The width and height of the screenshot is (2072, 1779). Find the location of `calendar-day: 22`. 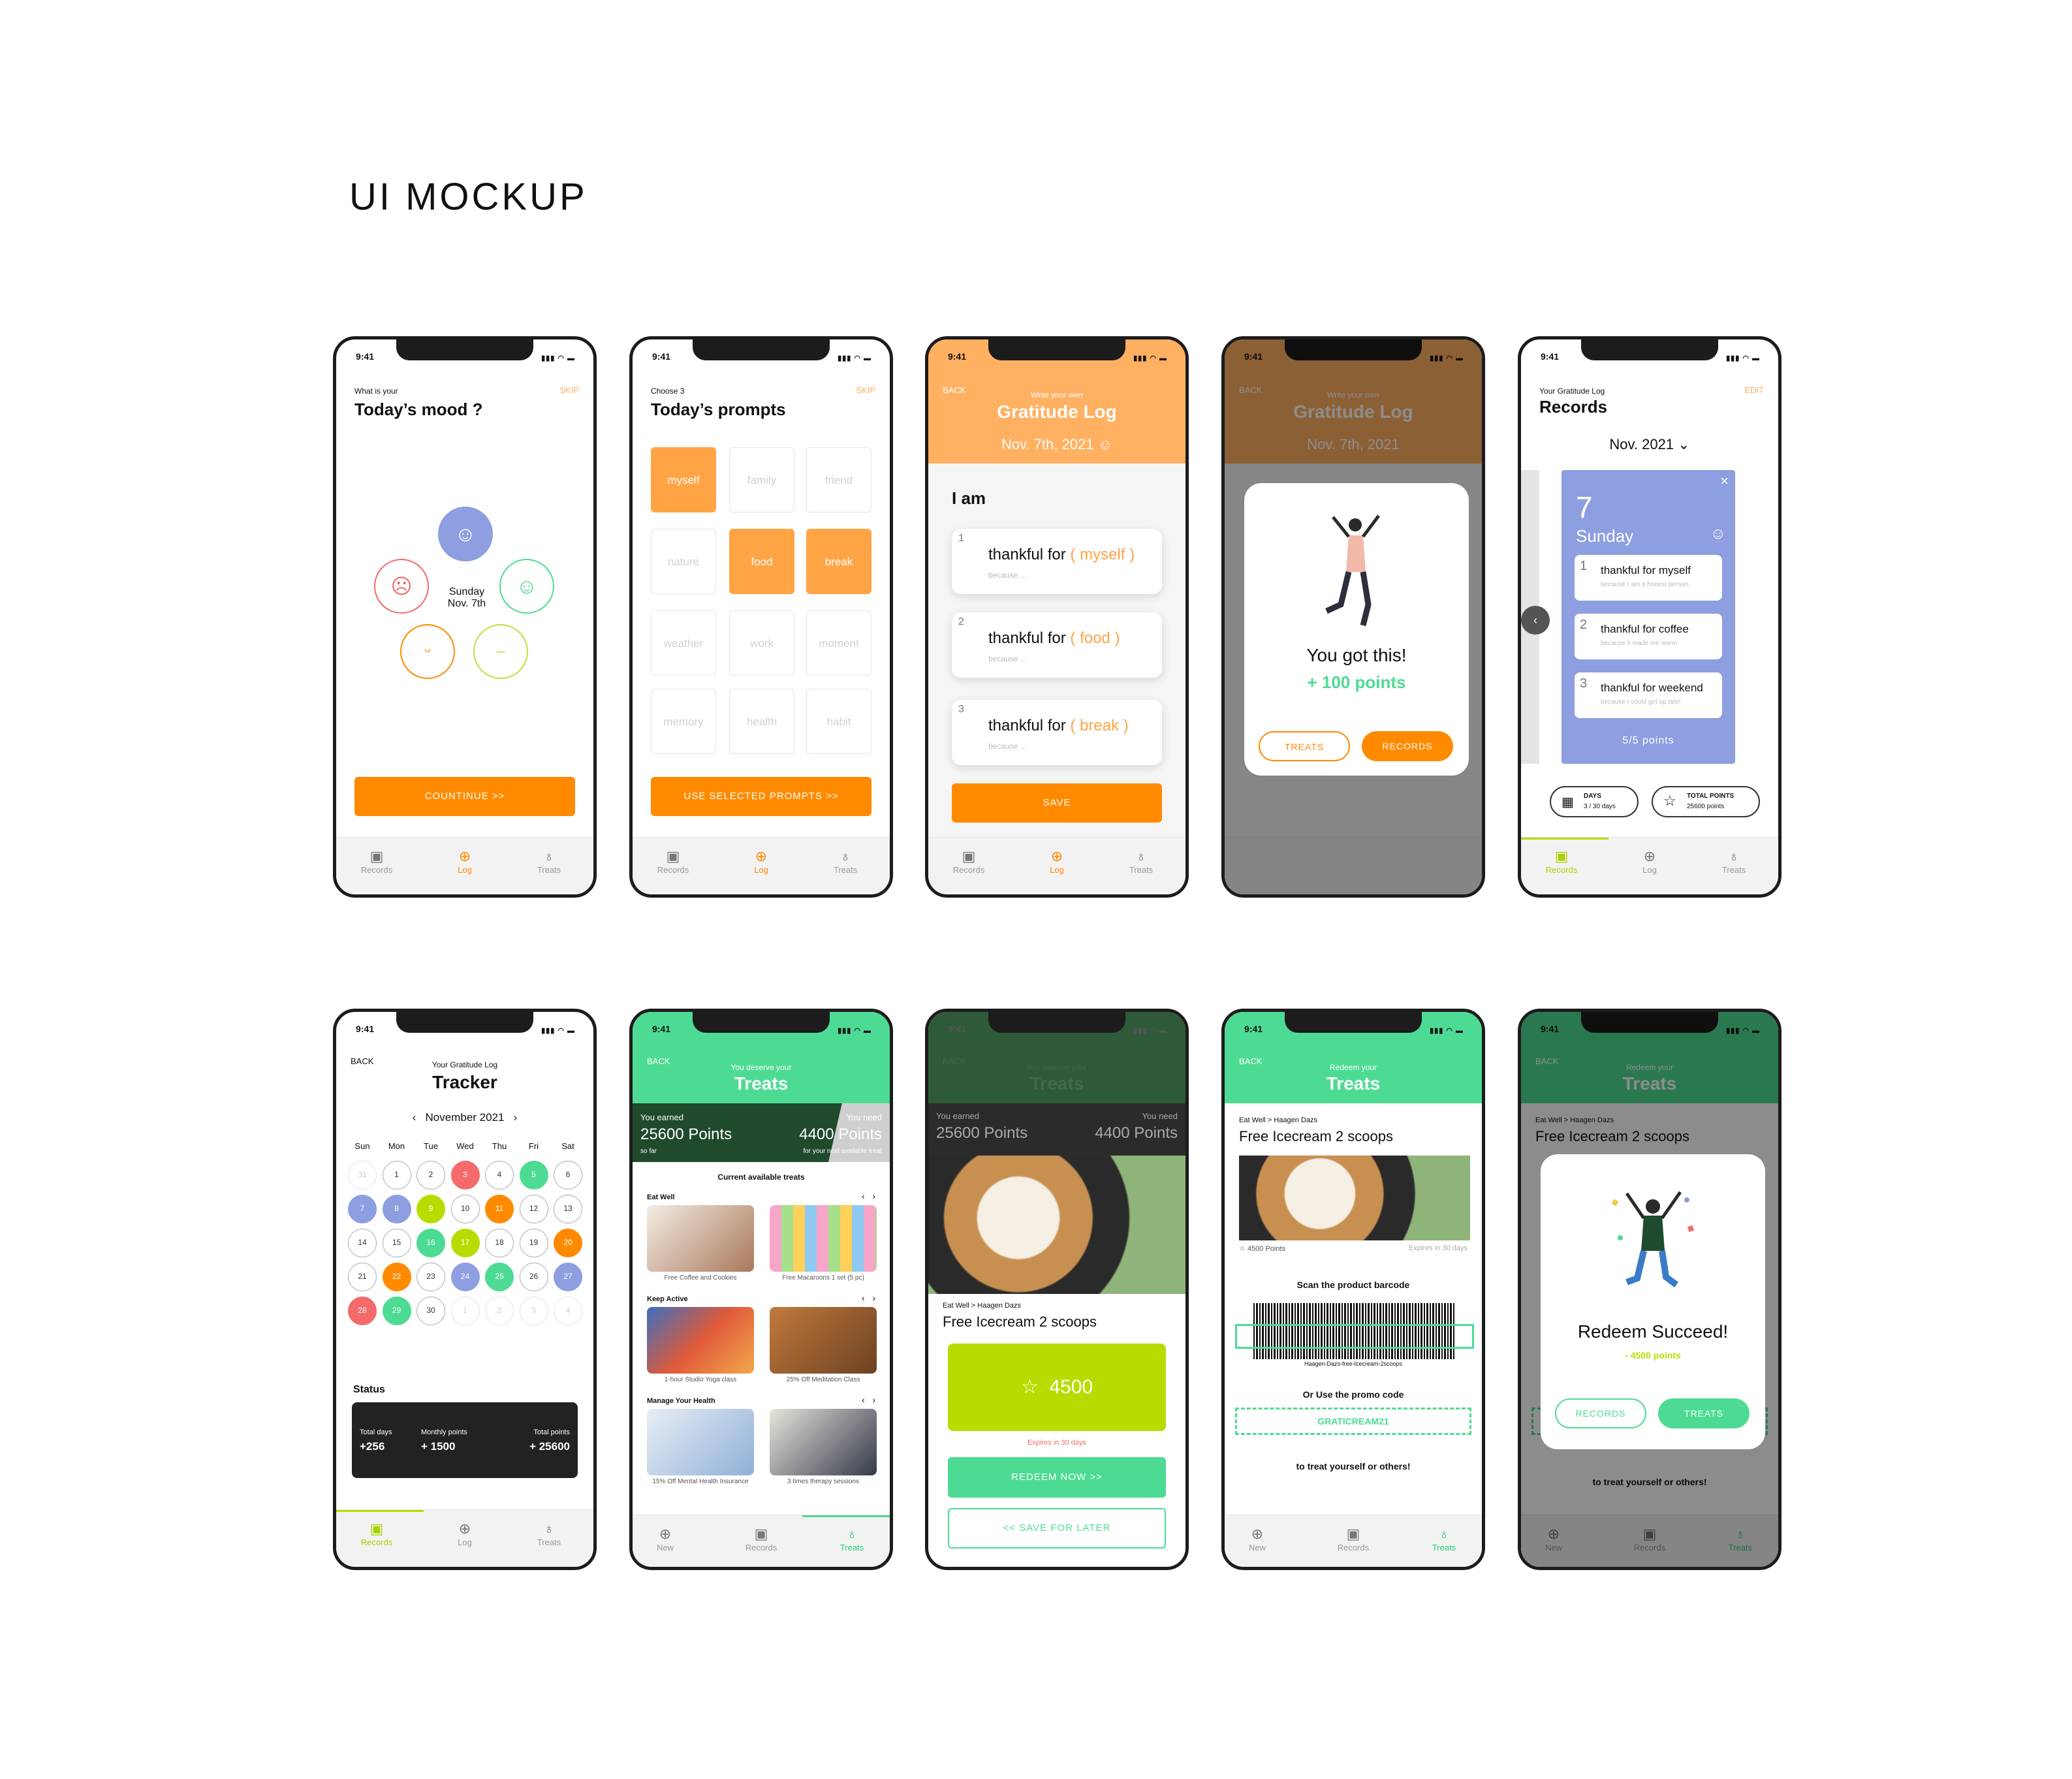

calendar-day: 22 is located at coordinates (396, 1277).